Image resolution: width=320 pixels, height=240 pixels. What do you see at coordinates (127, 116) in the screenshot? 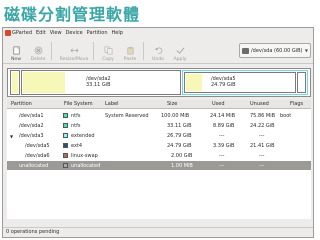
I see `cell-label: System Reserved` at bounding box center [127, 116].